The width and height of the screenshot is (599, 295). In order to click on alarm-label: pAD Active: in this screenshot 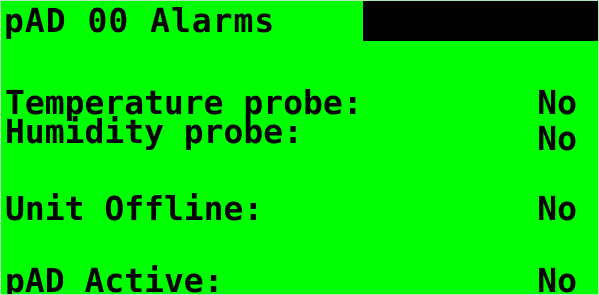, I will do `click(114, 278)`.